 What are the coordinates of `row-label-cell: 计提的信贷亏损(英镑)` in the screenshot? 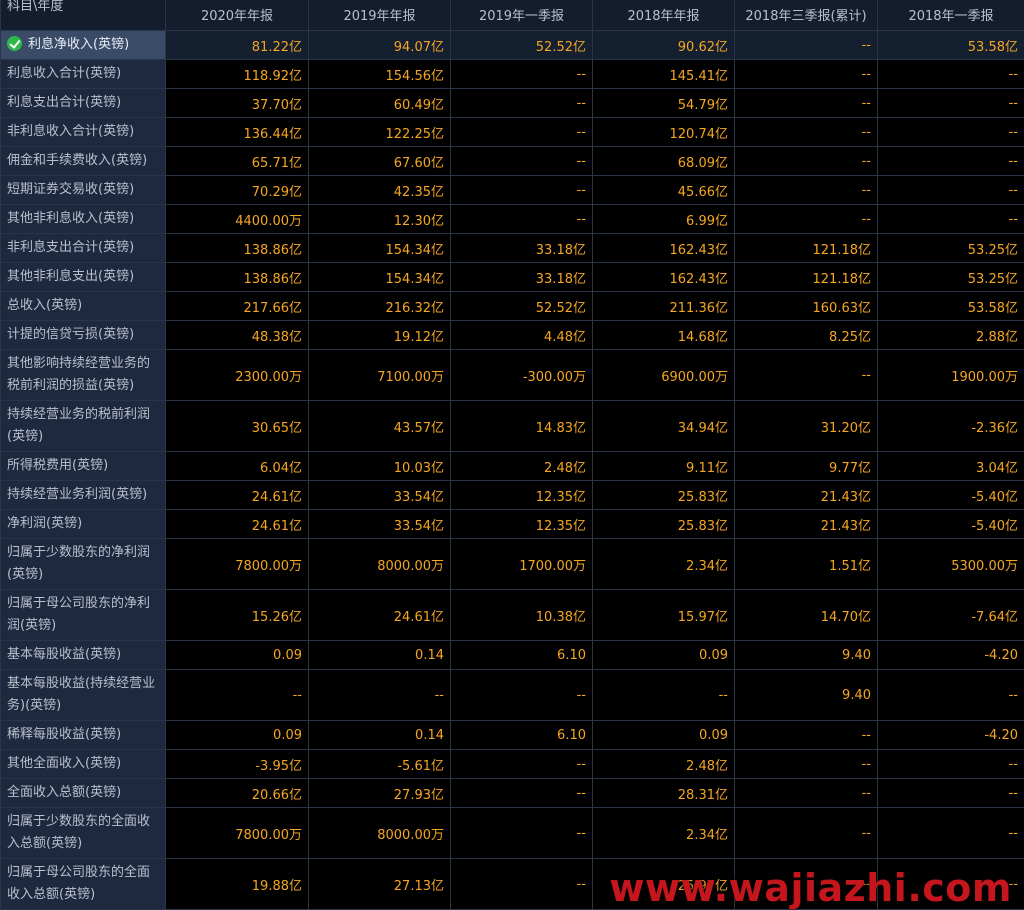 It's located at (83, 335).